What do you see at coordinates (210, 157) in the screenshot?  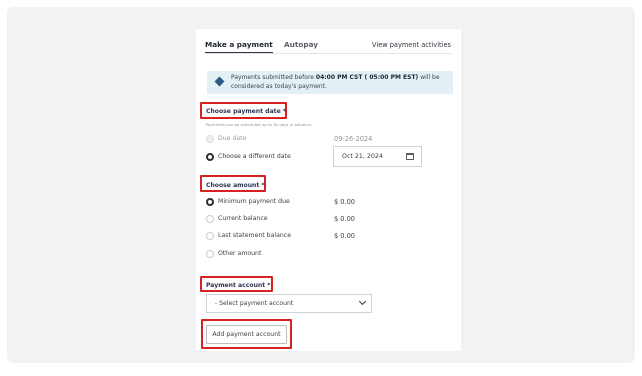 I see `different-date-radio` at bounding box center [210, 157].